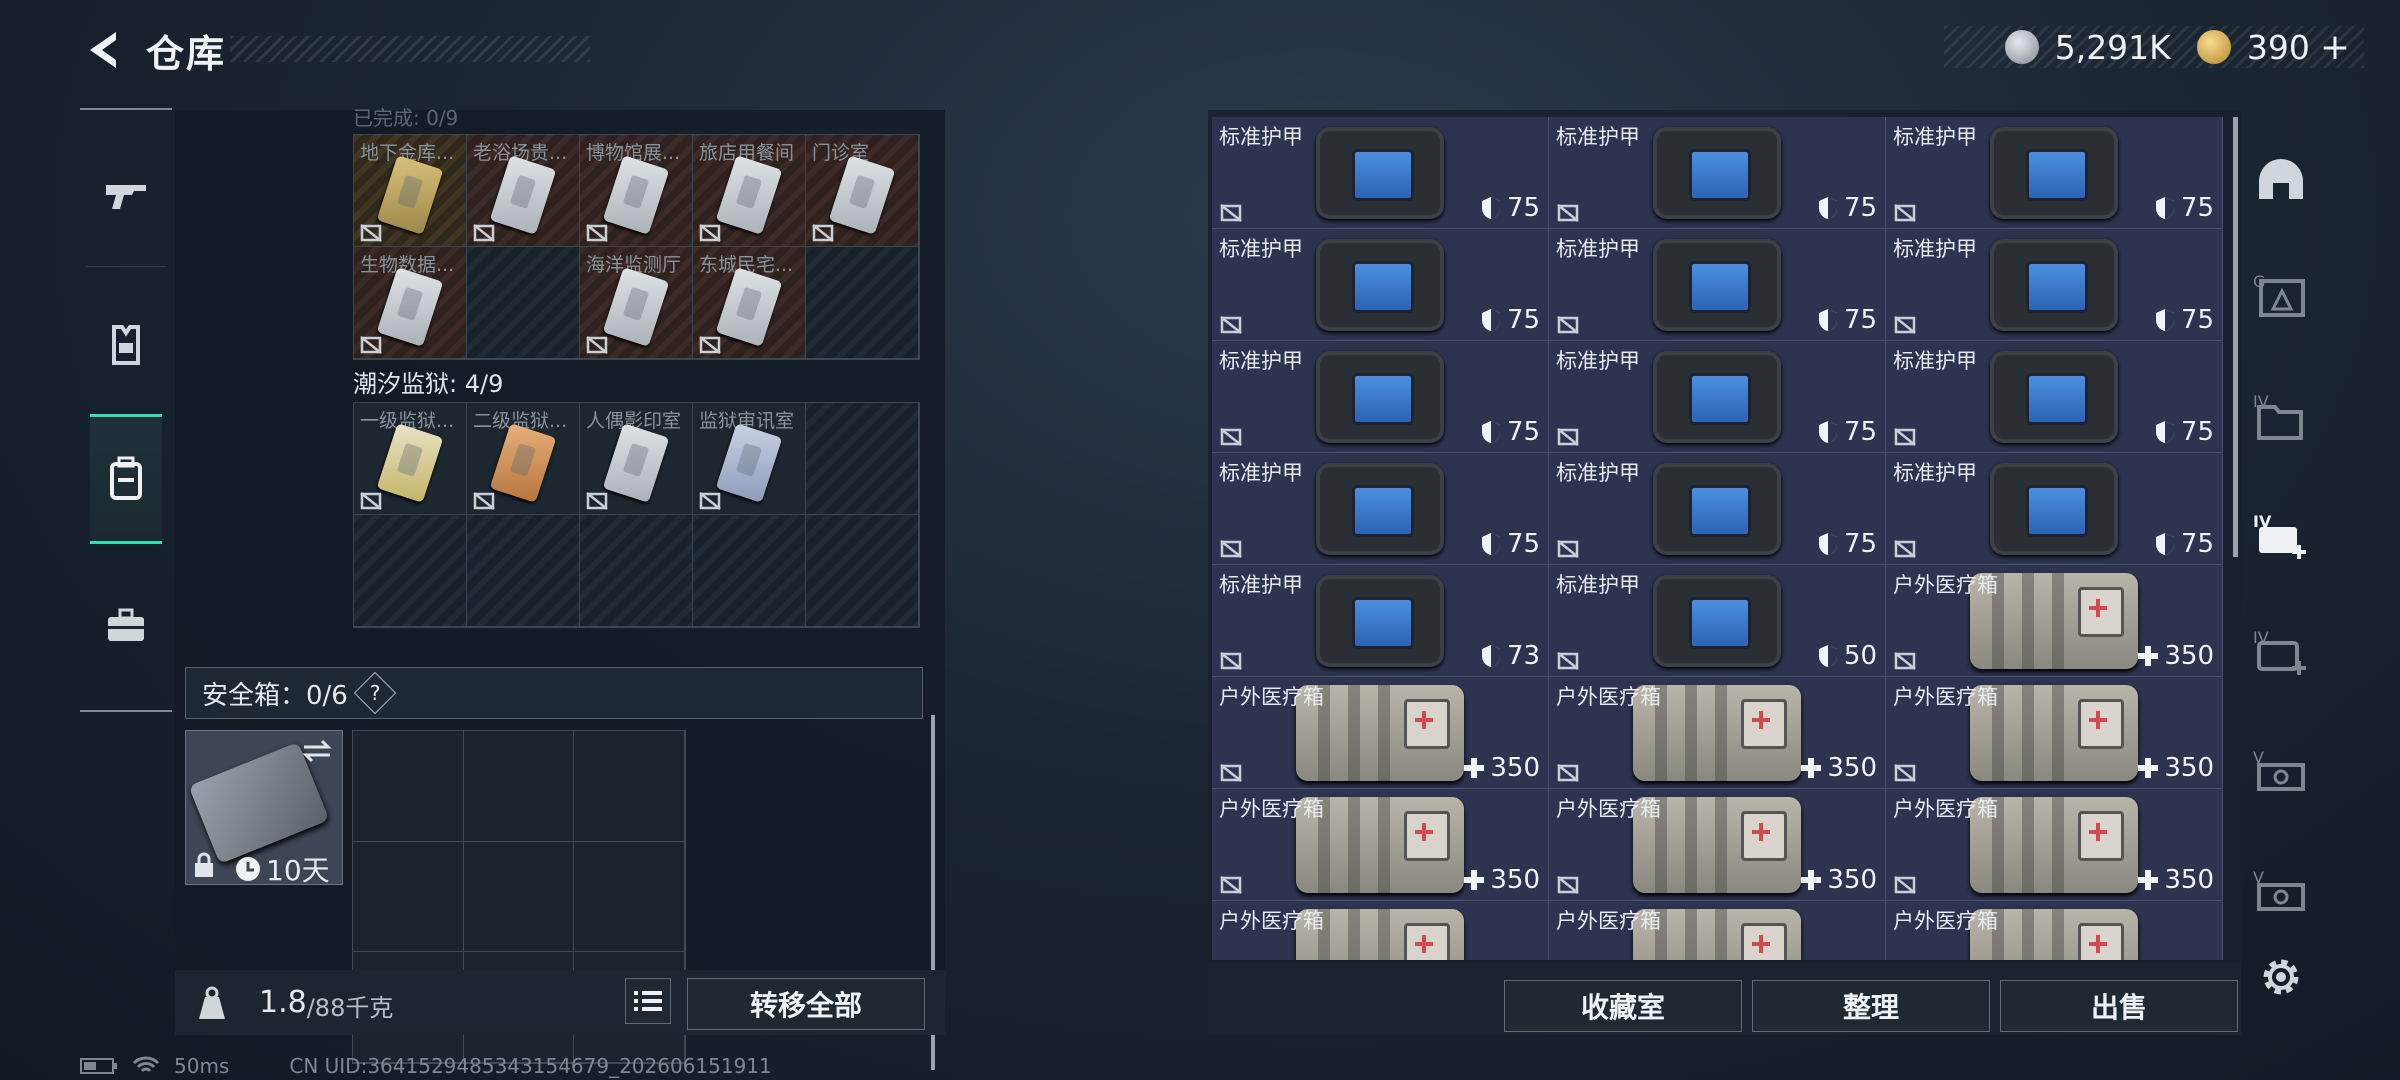 The width and height of the screenshot is (2400, 1080). I want to click on safebox-label: 安全箱：0/6, so click(275, 695).